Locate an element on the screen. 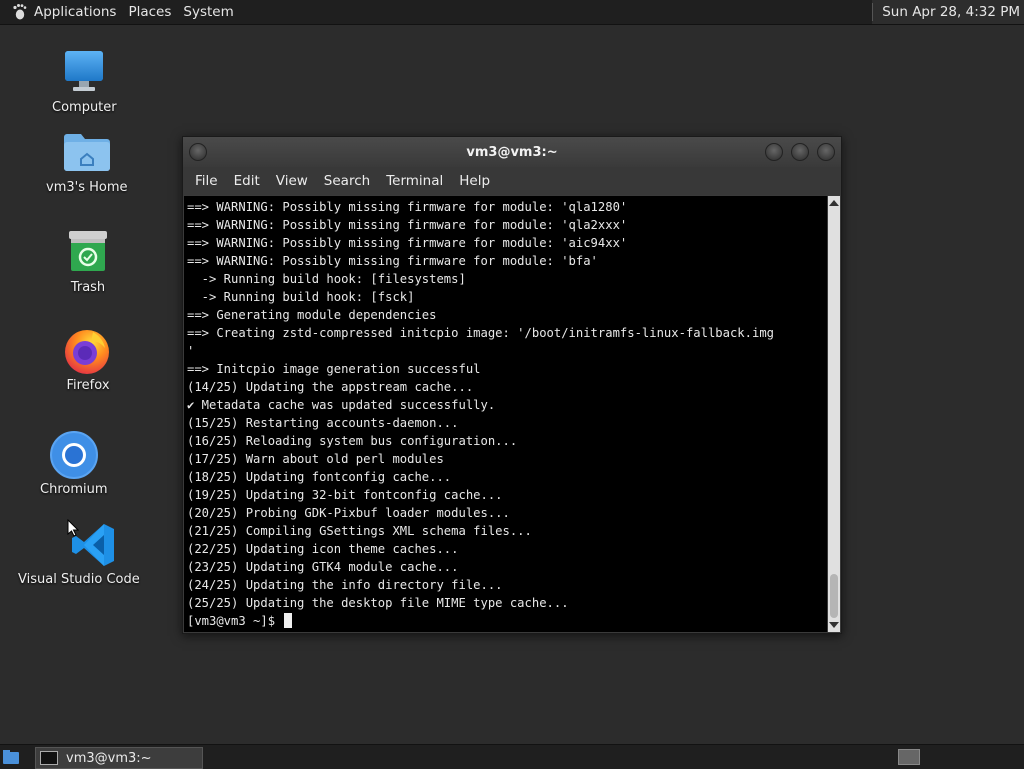  close-button is located at coordinates (826, 152).